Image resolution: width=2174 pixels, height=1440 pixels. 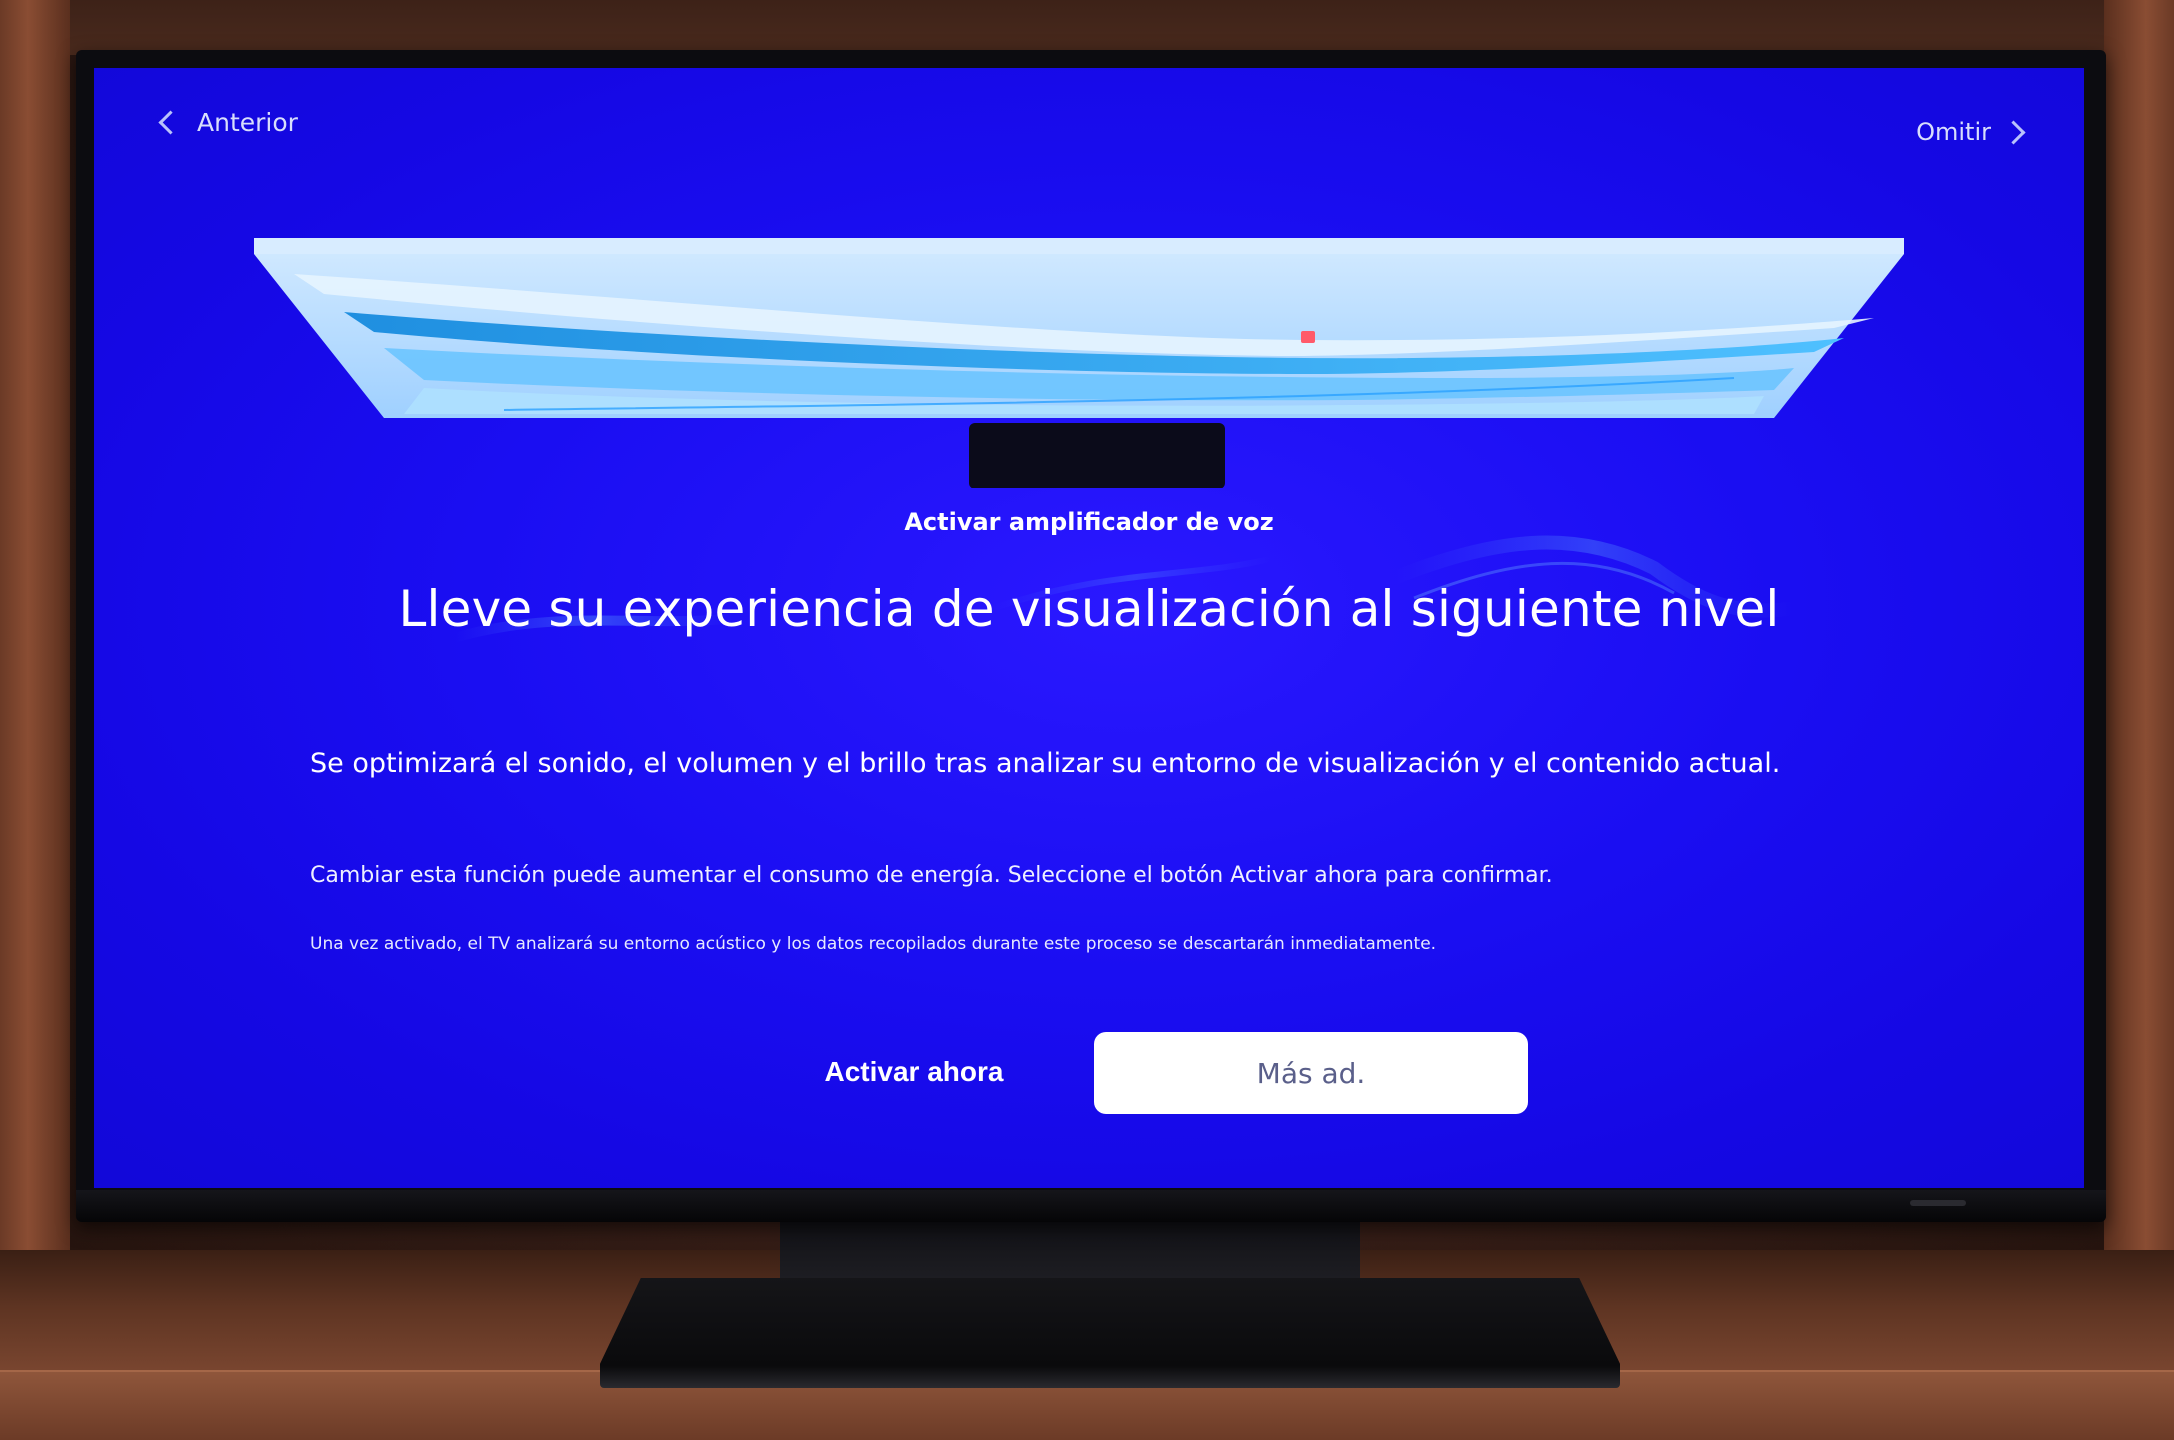 I want to click on cabinet-left-panel, so click(x=35, y=720).